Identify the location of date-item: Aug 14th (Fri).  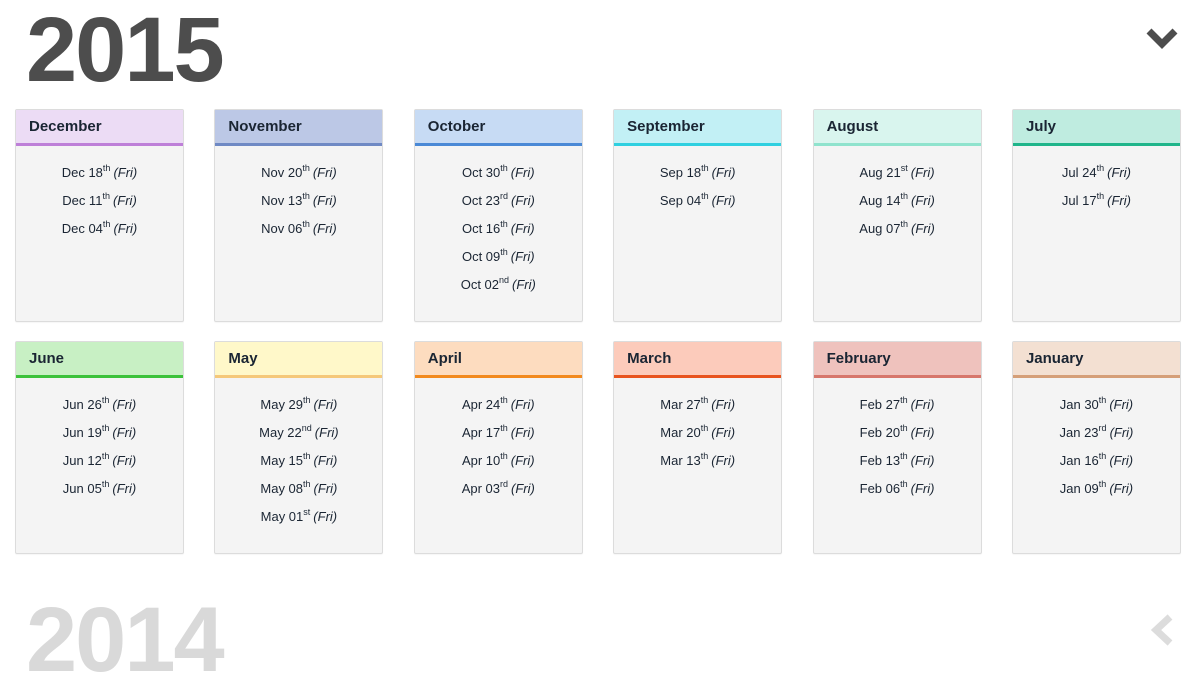
(897, 204).